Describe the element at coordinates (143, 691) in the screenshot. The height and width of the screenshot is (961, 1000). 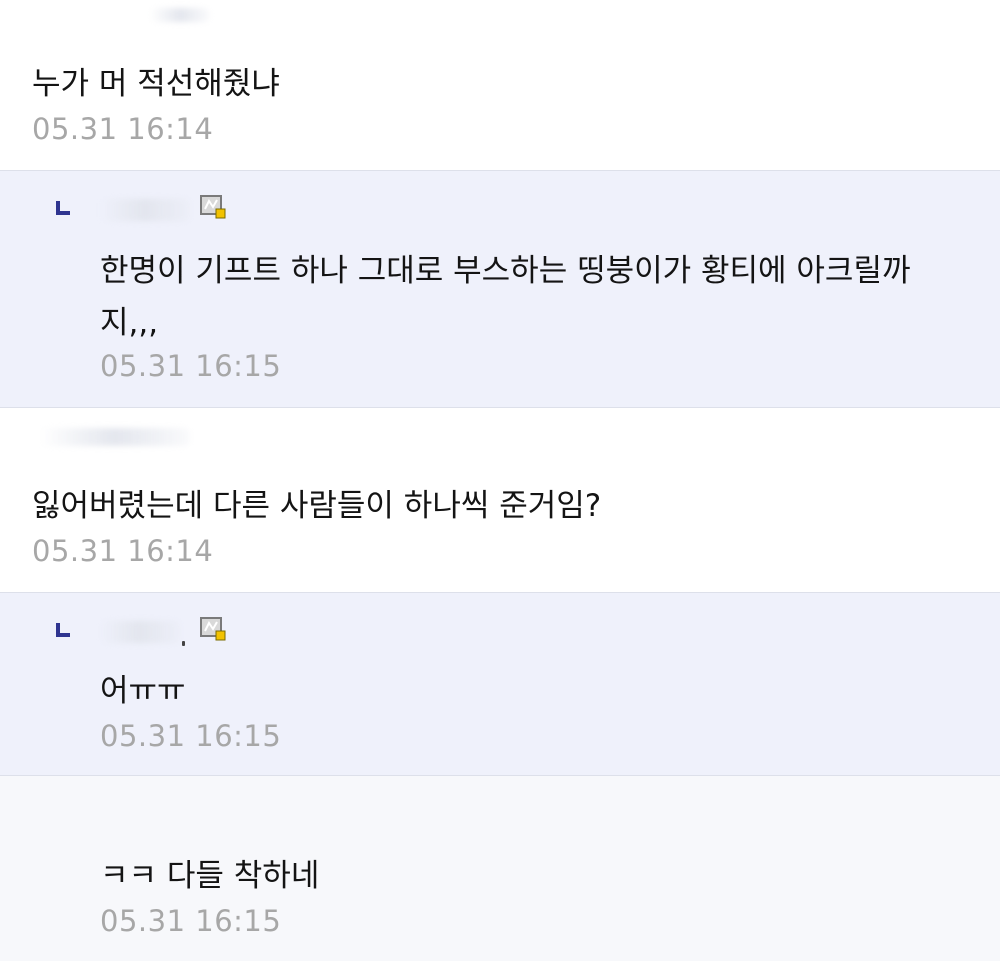
I see `reply-text: 어ㅠㅠ` at that location.